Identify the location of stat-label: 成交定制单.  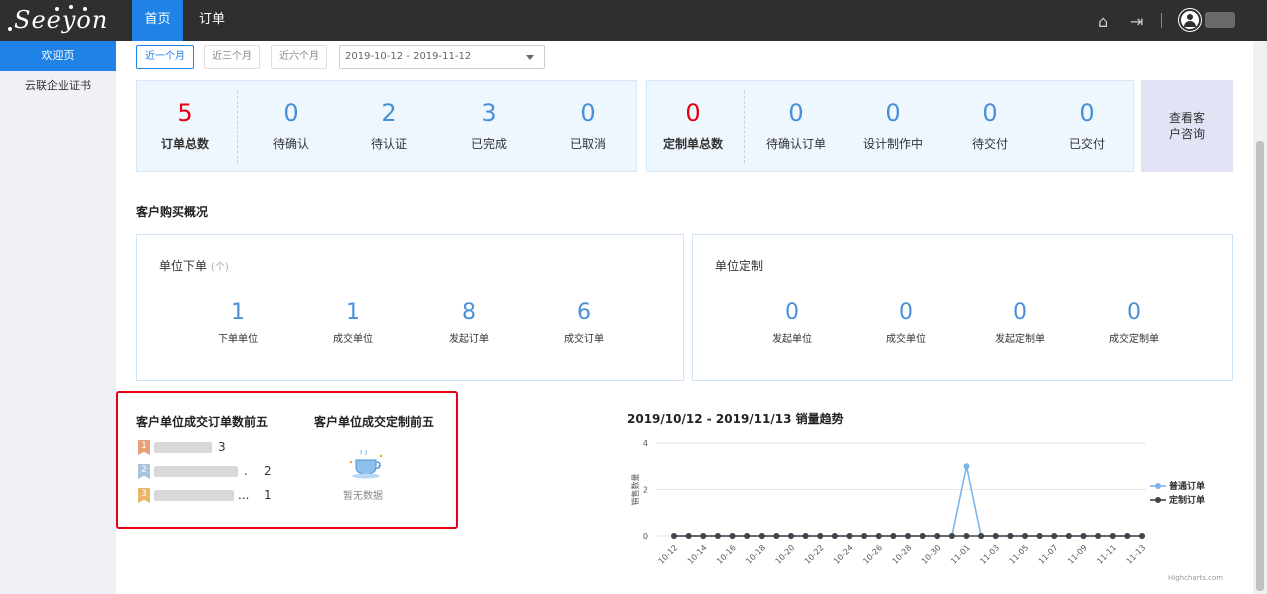
(1134, 339).